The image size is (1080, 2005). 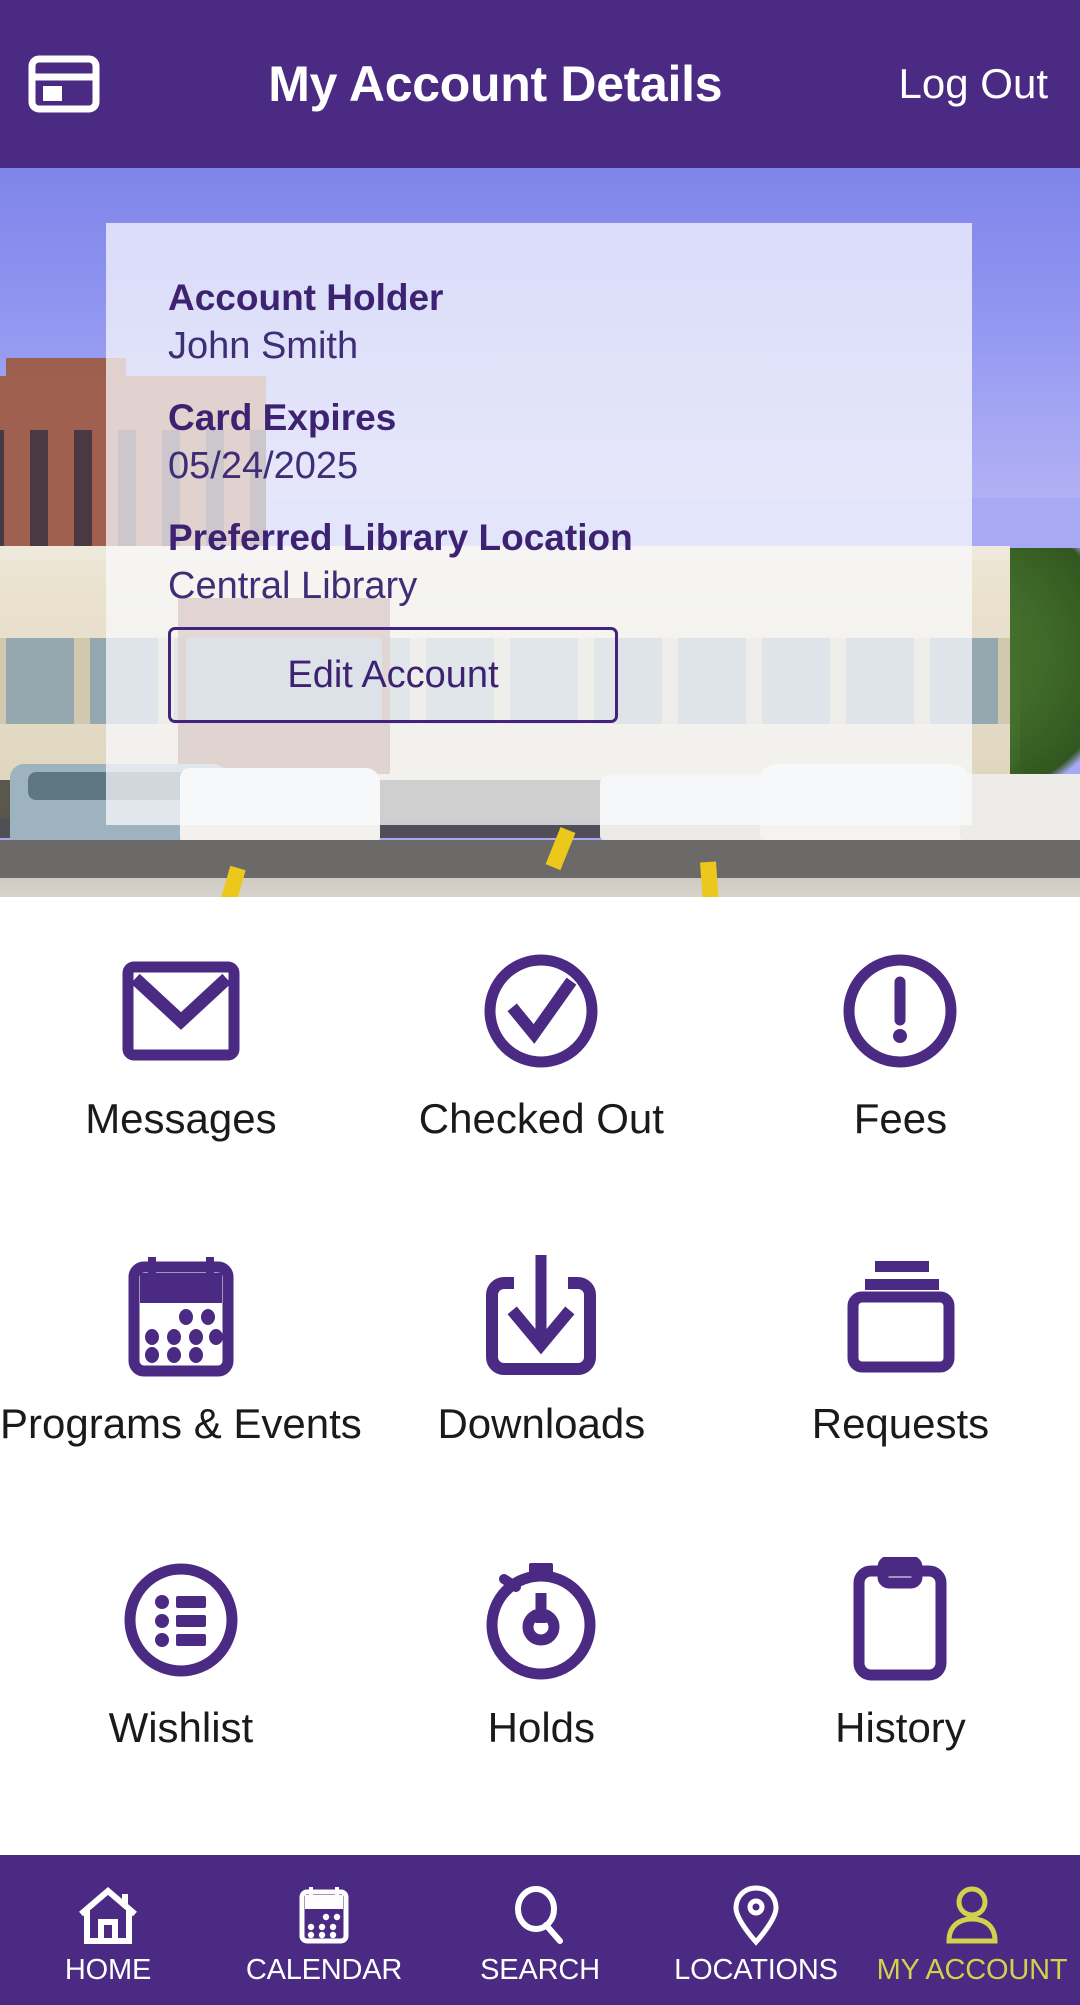 What do you see at coordinates (900, 1423) in the screenshot?
I see `tile-label: Requests` at bounding box center [900, 1423].